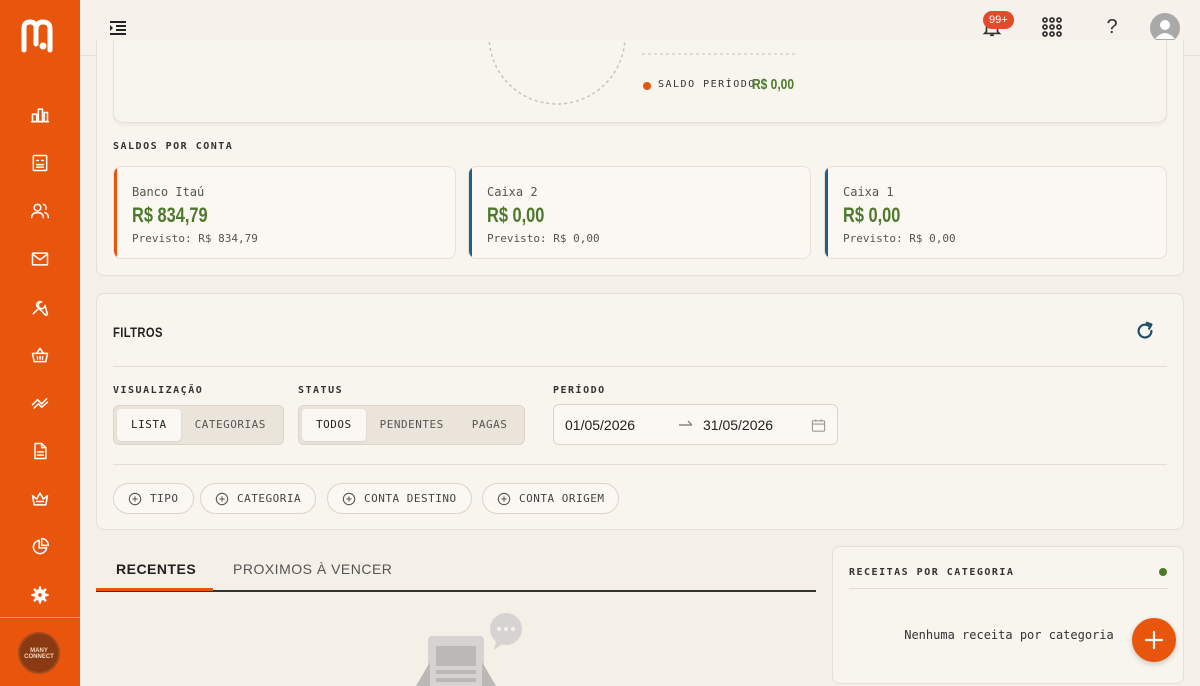 The image size is (1200, 686). Describe the element at coordinates (490, 425) in the screenshot. I see `status-option-pagas: PAGAS` at that location.